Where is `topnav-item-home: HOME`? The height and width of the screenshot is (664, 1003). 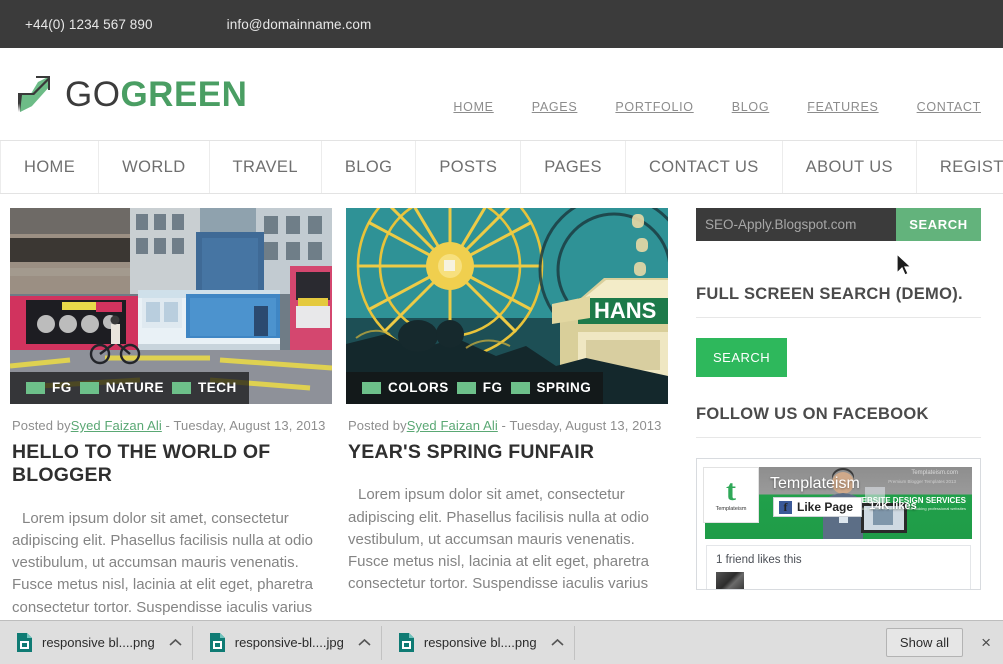 topnav-item-home: HOME is located at coordinates (473, 107).